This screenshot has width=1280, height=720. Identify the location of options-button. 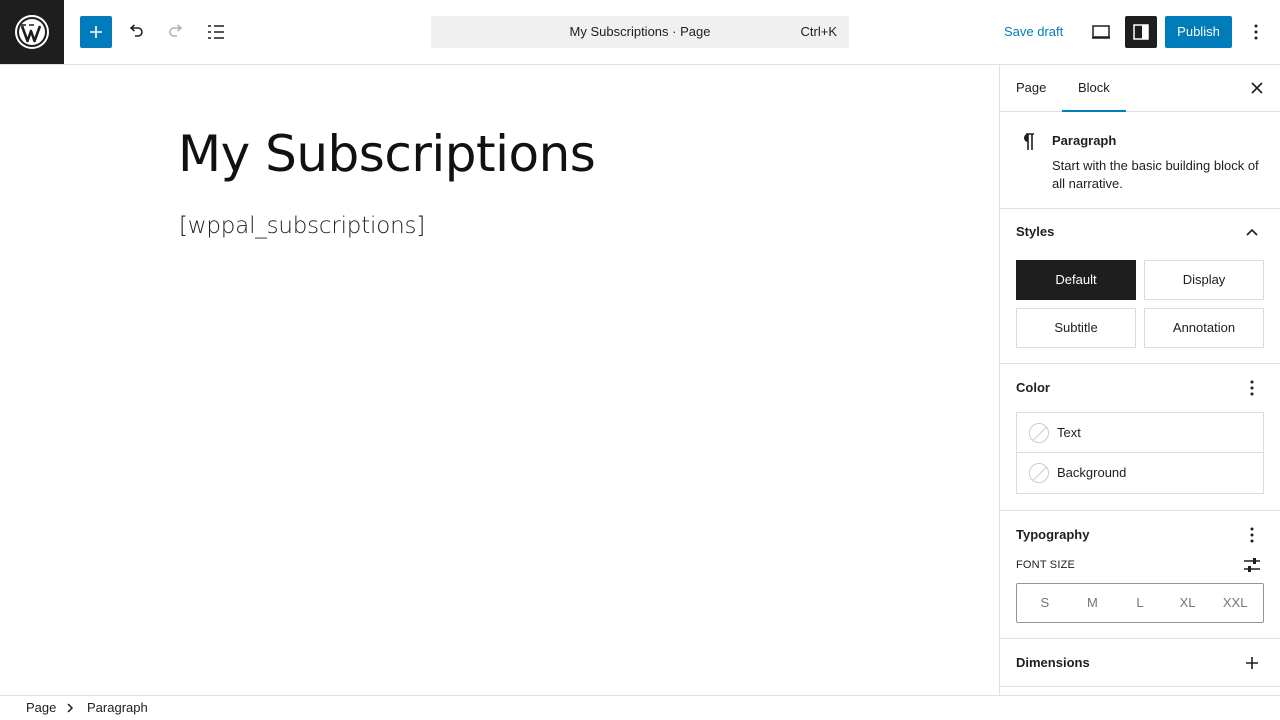
(1256, 32).